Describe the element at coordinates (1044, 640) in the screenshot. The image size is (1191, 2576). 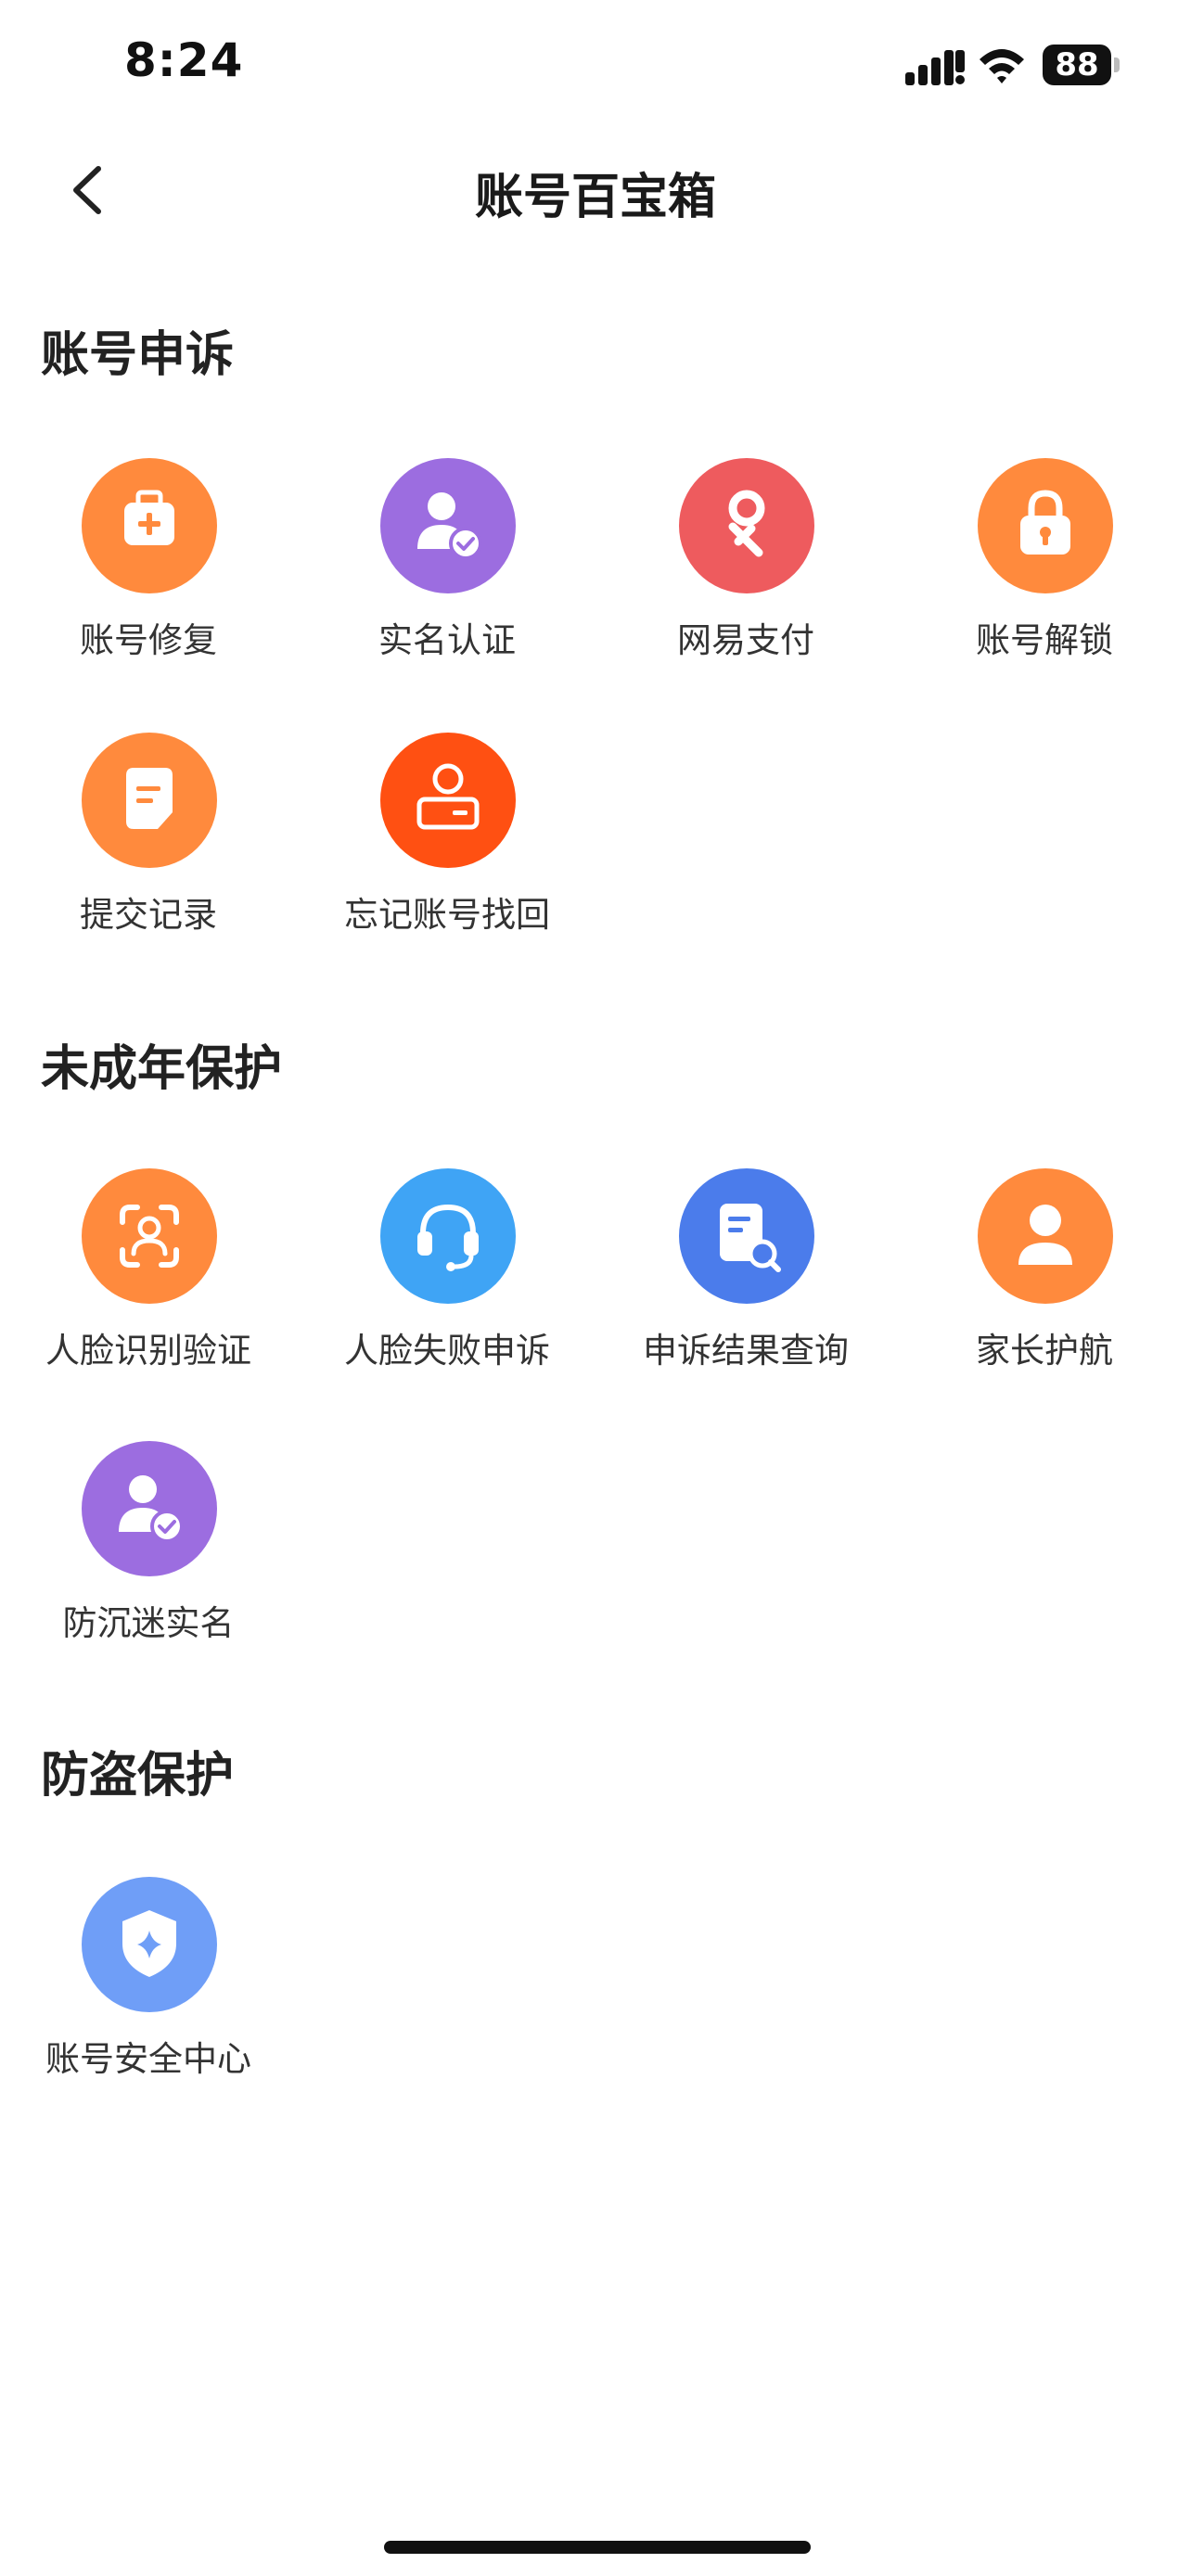
I see `tile-label: 账号解锁` at that location.